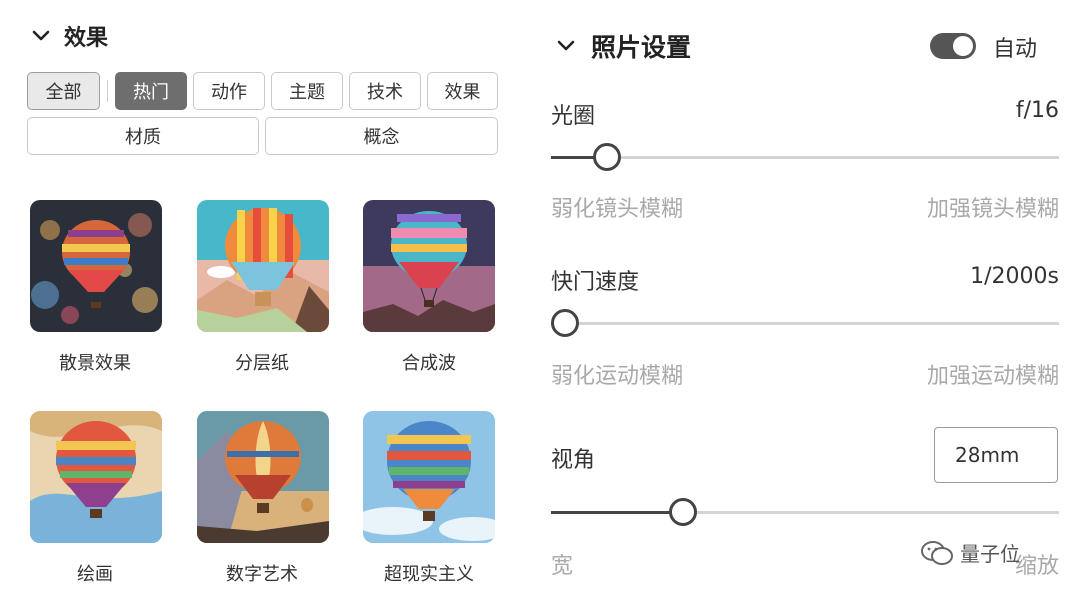 The image size is (1080, 603). I want to click on effect-thumbnail-layered-paper, so click(263, 266).